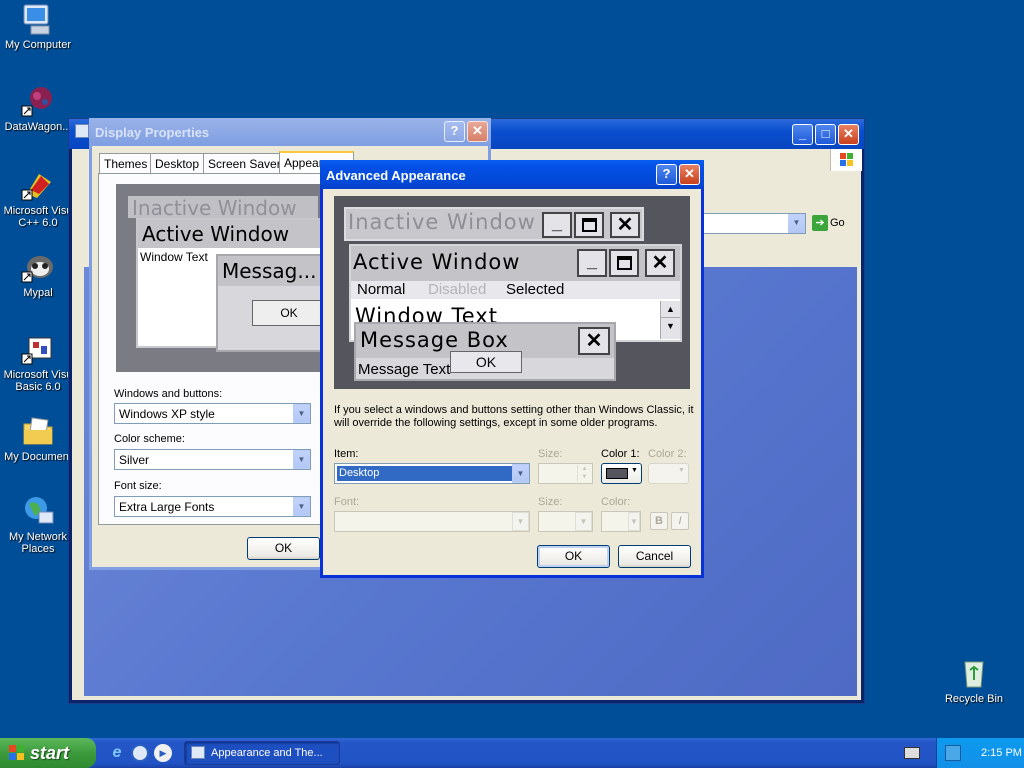  What do you see at coordinates (584, 473) in the screenshot?
I see `spinner-arrows-icon: ▲ ▼` at bounding box center [584, 473].